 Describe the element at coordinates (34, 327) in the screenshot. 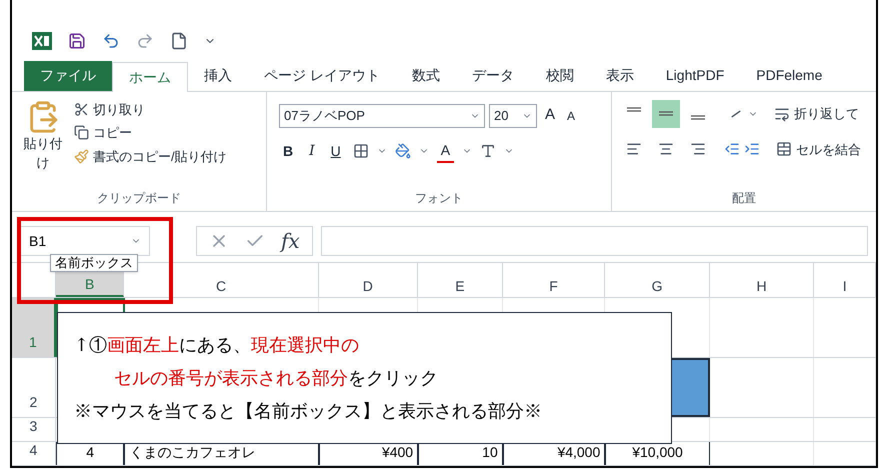

I see `row-header: 1` at that location.